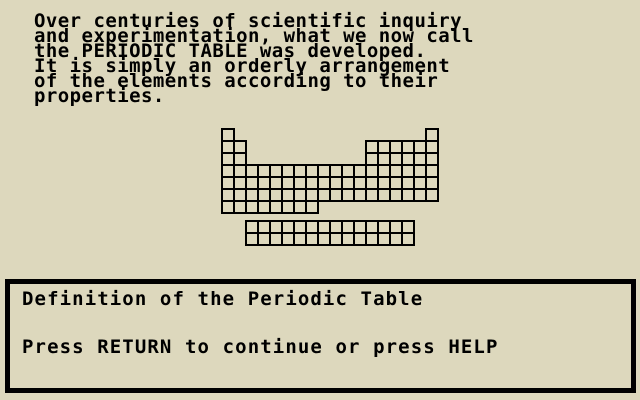 The image size is (640, 400). I want to click on prompt-middle: to continue or press, so click(310, 347).